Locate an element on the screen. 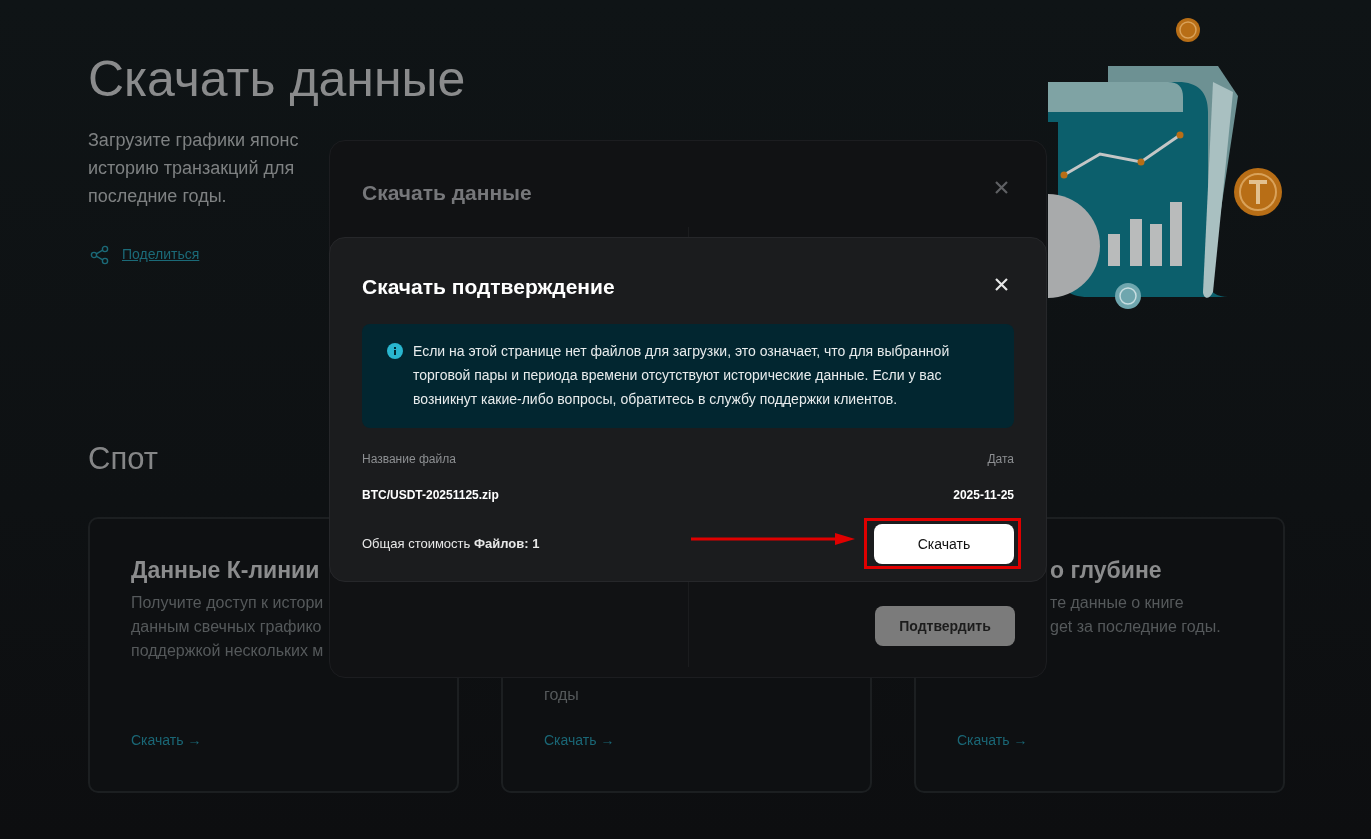 Image resolution: width=1371 pixels, height=839 pixels. table-cell-text: BTC/USDT-20251125.zip is located at coordinates (430, 495).